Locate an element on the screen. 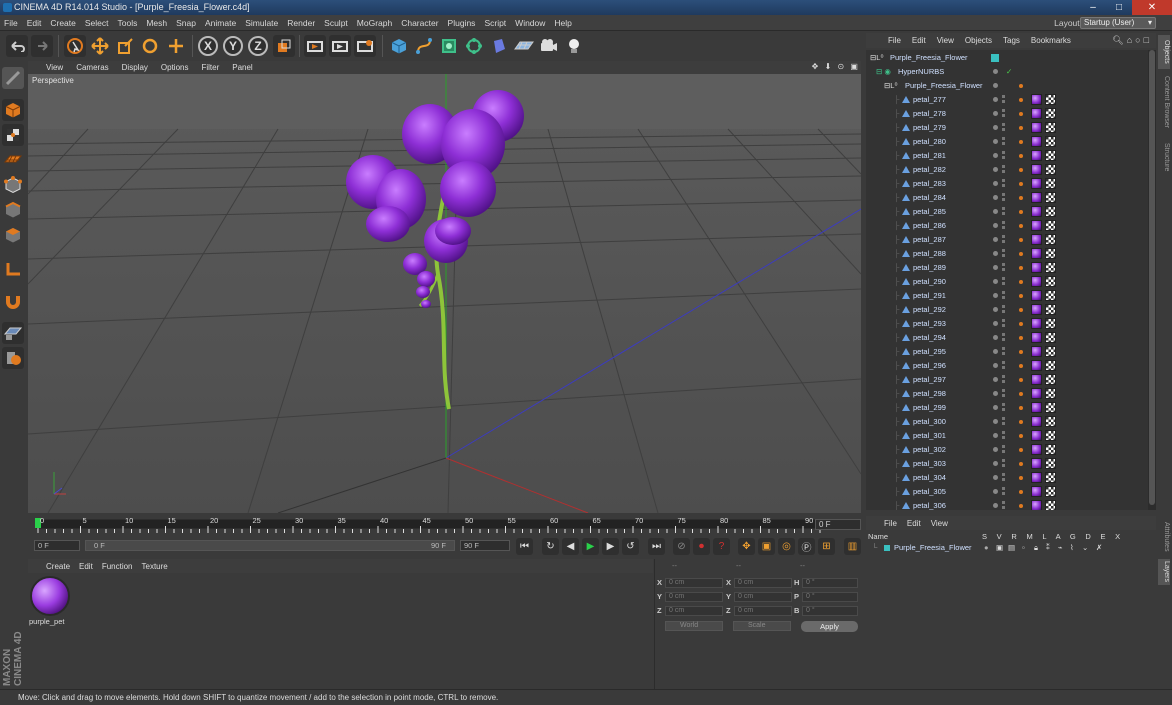  menu-window: Window is located at coordinates (530, 23).